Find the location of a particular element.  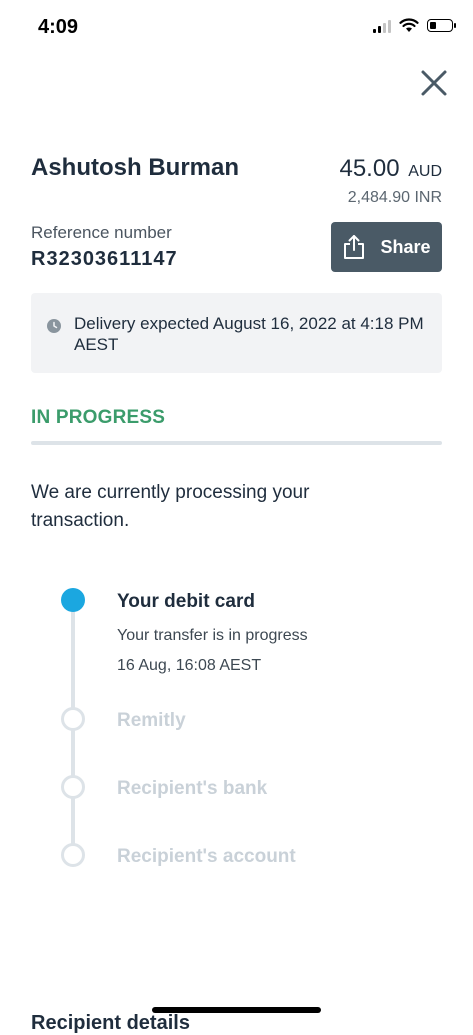

recipient-name: Ashutosh Burman is located at coordinates (135, 167).